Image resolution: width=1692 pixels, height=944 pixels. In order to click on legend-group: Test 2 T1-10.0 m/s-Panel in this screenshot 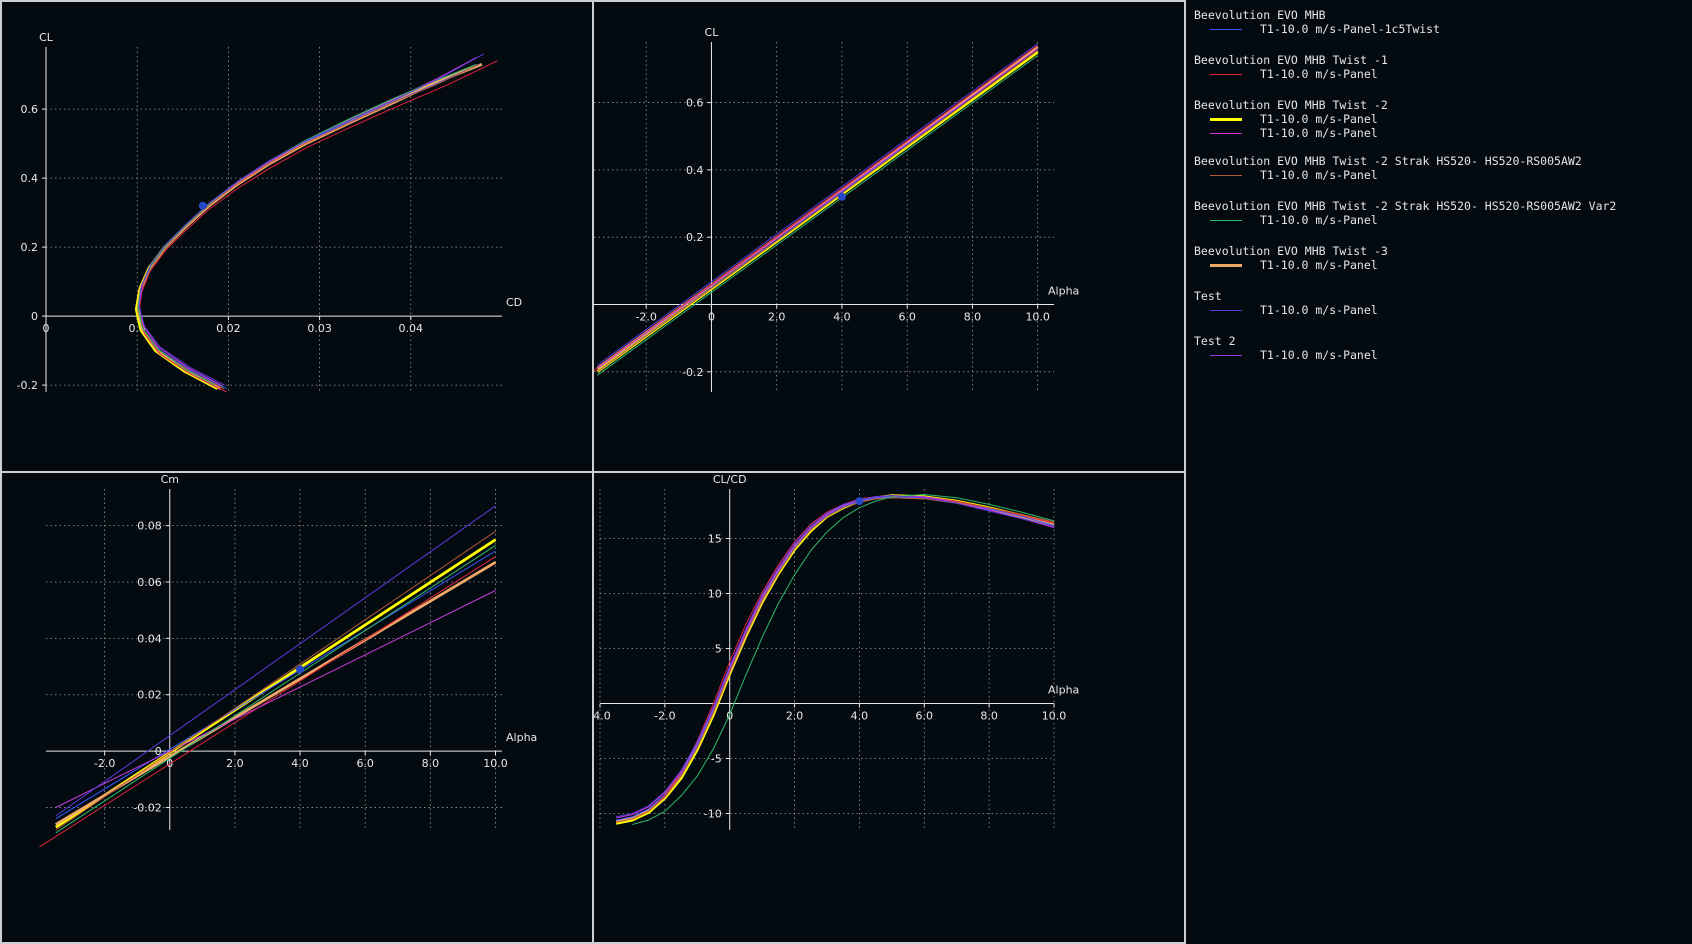, I will do `click(1439, 348)`.